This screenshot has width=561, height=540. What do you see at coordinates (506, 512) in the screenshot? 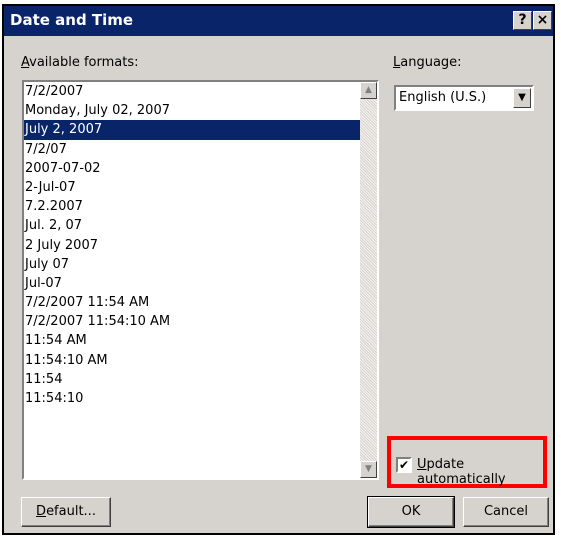
I see `cancel-button: Cancel` at bounding box center [506, 512].